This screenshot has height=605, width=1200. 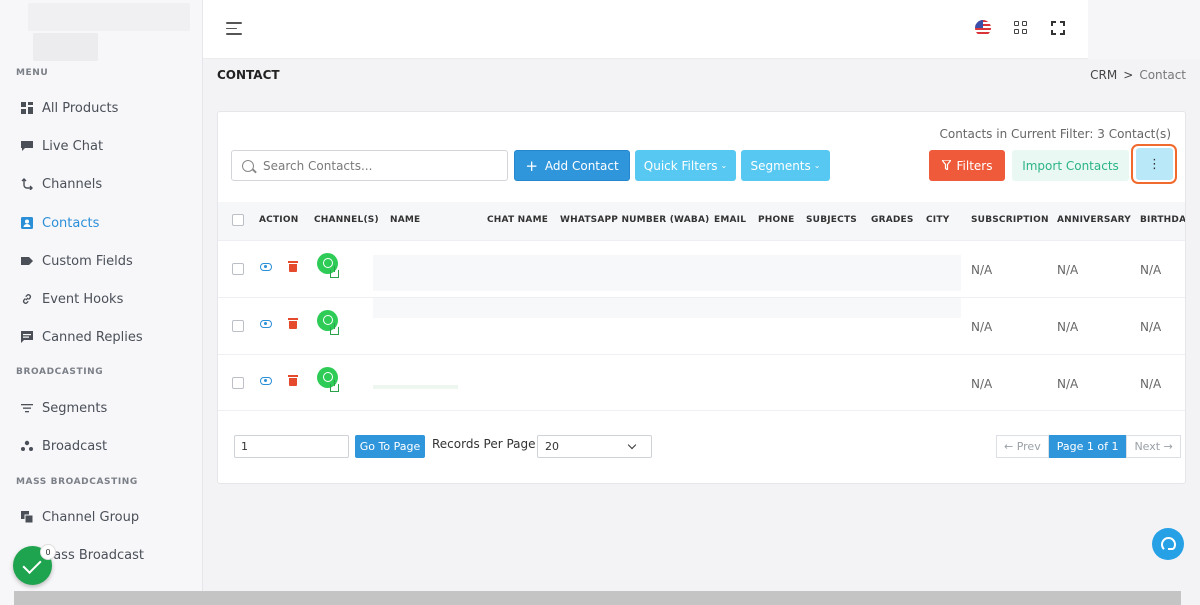 I want to click on sidebar-item-label: Channels, so click(x=72, y=184).